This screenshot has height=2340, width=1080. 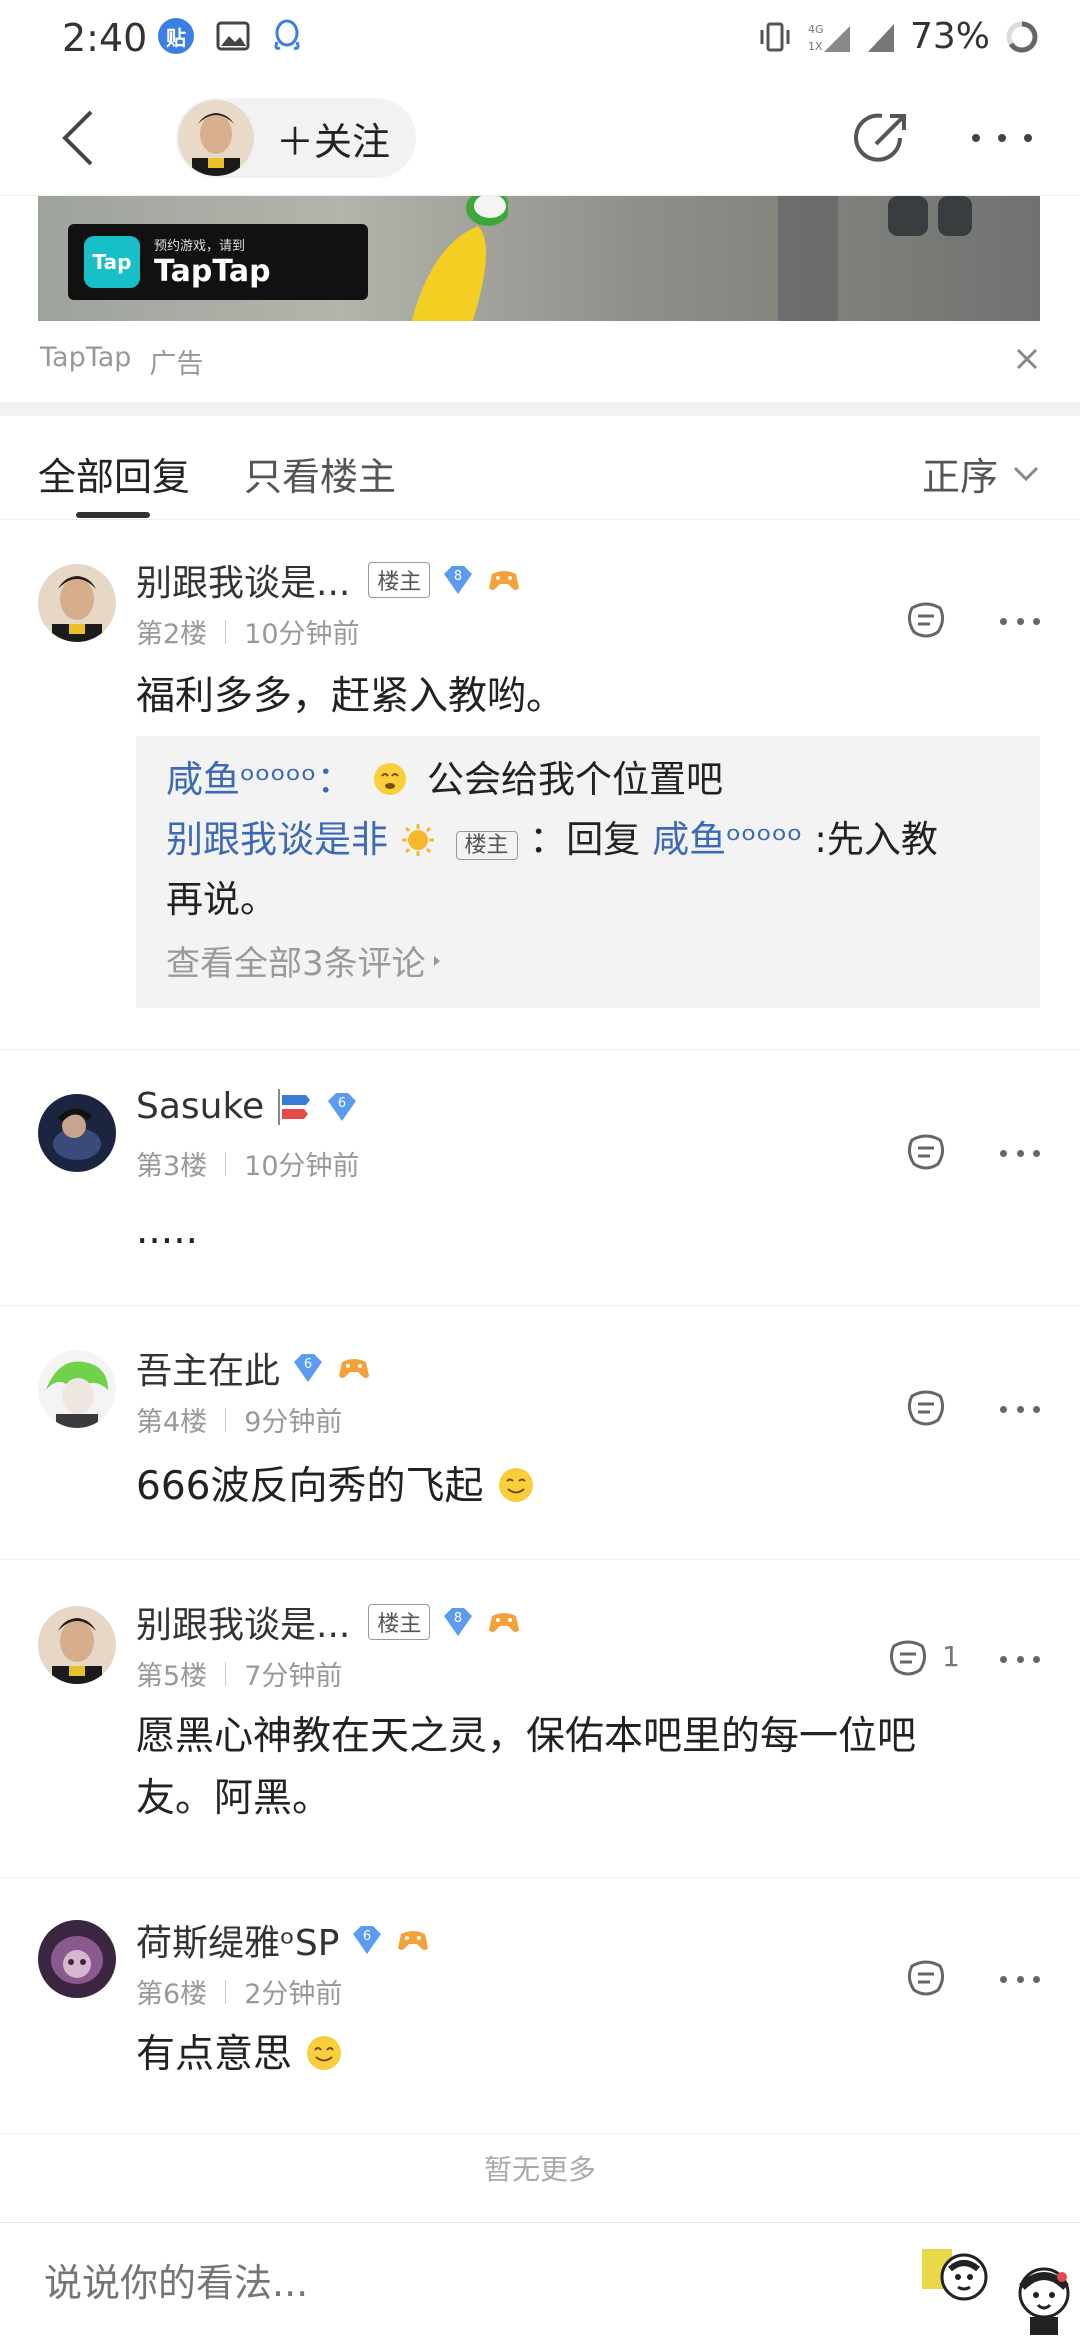 I want to click on qq-icon, so click(x=287, y=34).